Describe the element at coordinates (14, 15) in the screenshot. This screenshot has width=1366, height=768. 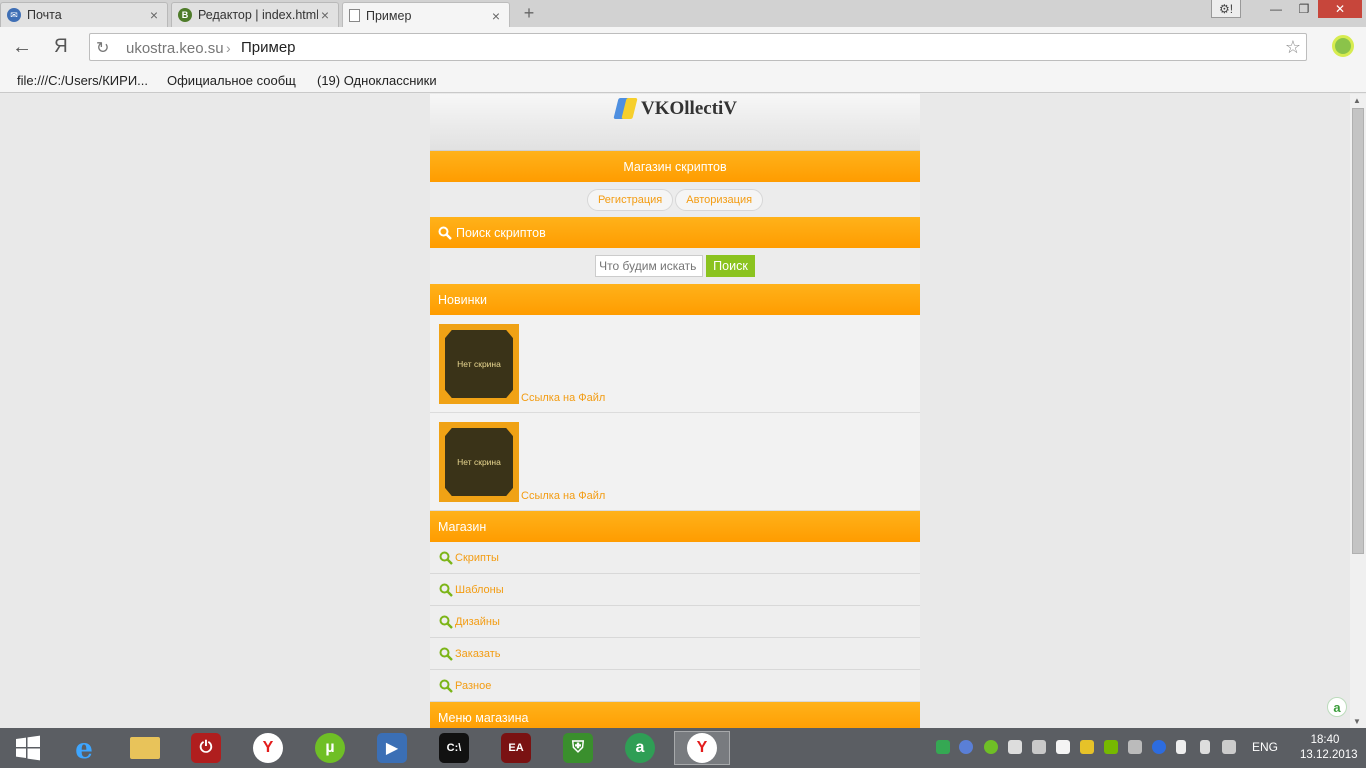
I see `mail-icon: ✉` at that location.